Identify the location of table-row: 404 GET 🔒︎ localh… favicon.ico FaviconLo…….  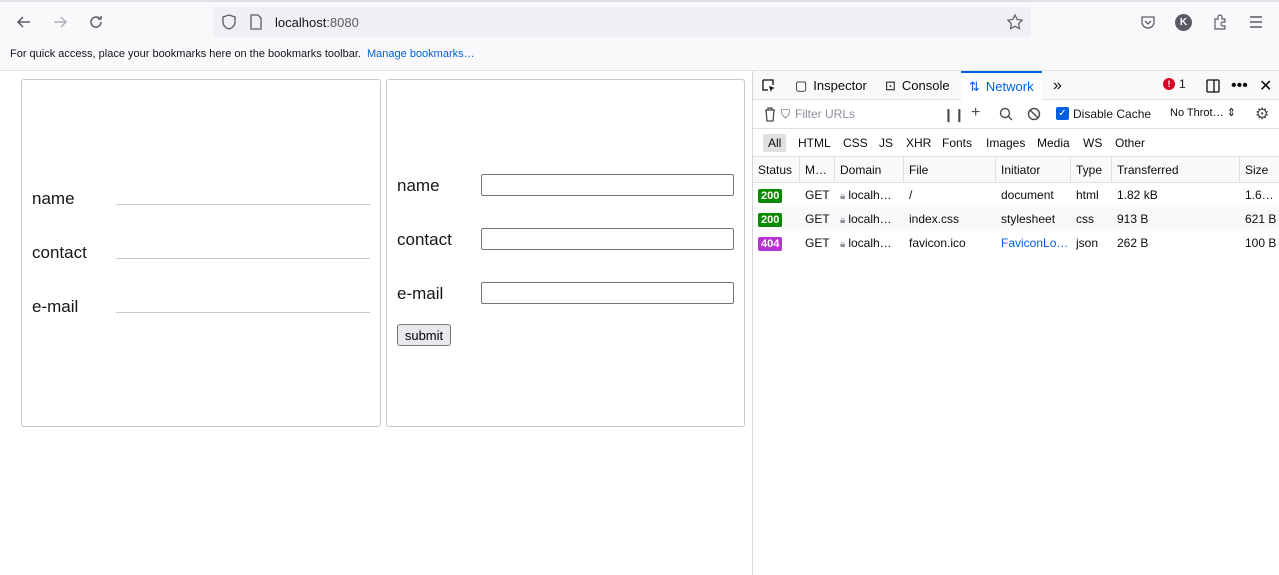
(1016, 243).